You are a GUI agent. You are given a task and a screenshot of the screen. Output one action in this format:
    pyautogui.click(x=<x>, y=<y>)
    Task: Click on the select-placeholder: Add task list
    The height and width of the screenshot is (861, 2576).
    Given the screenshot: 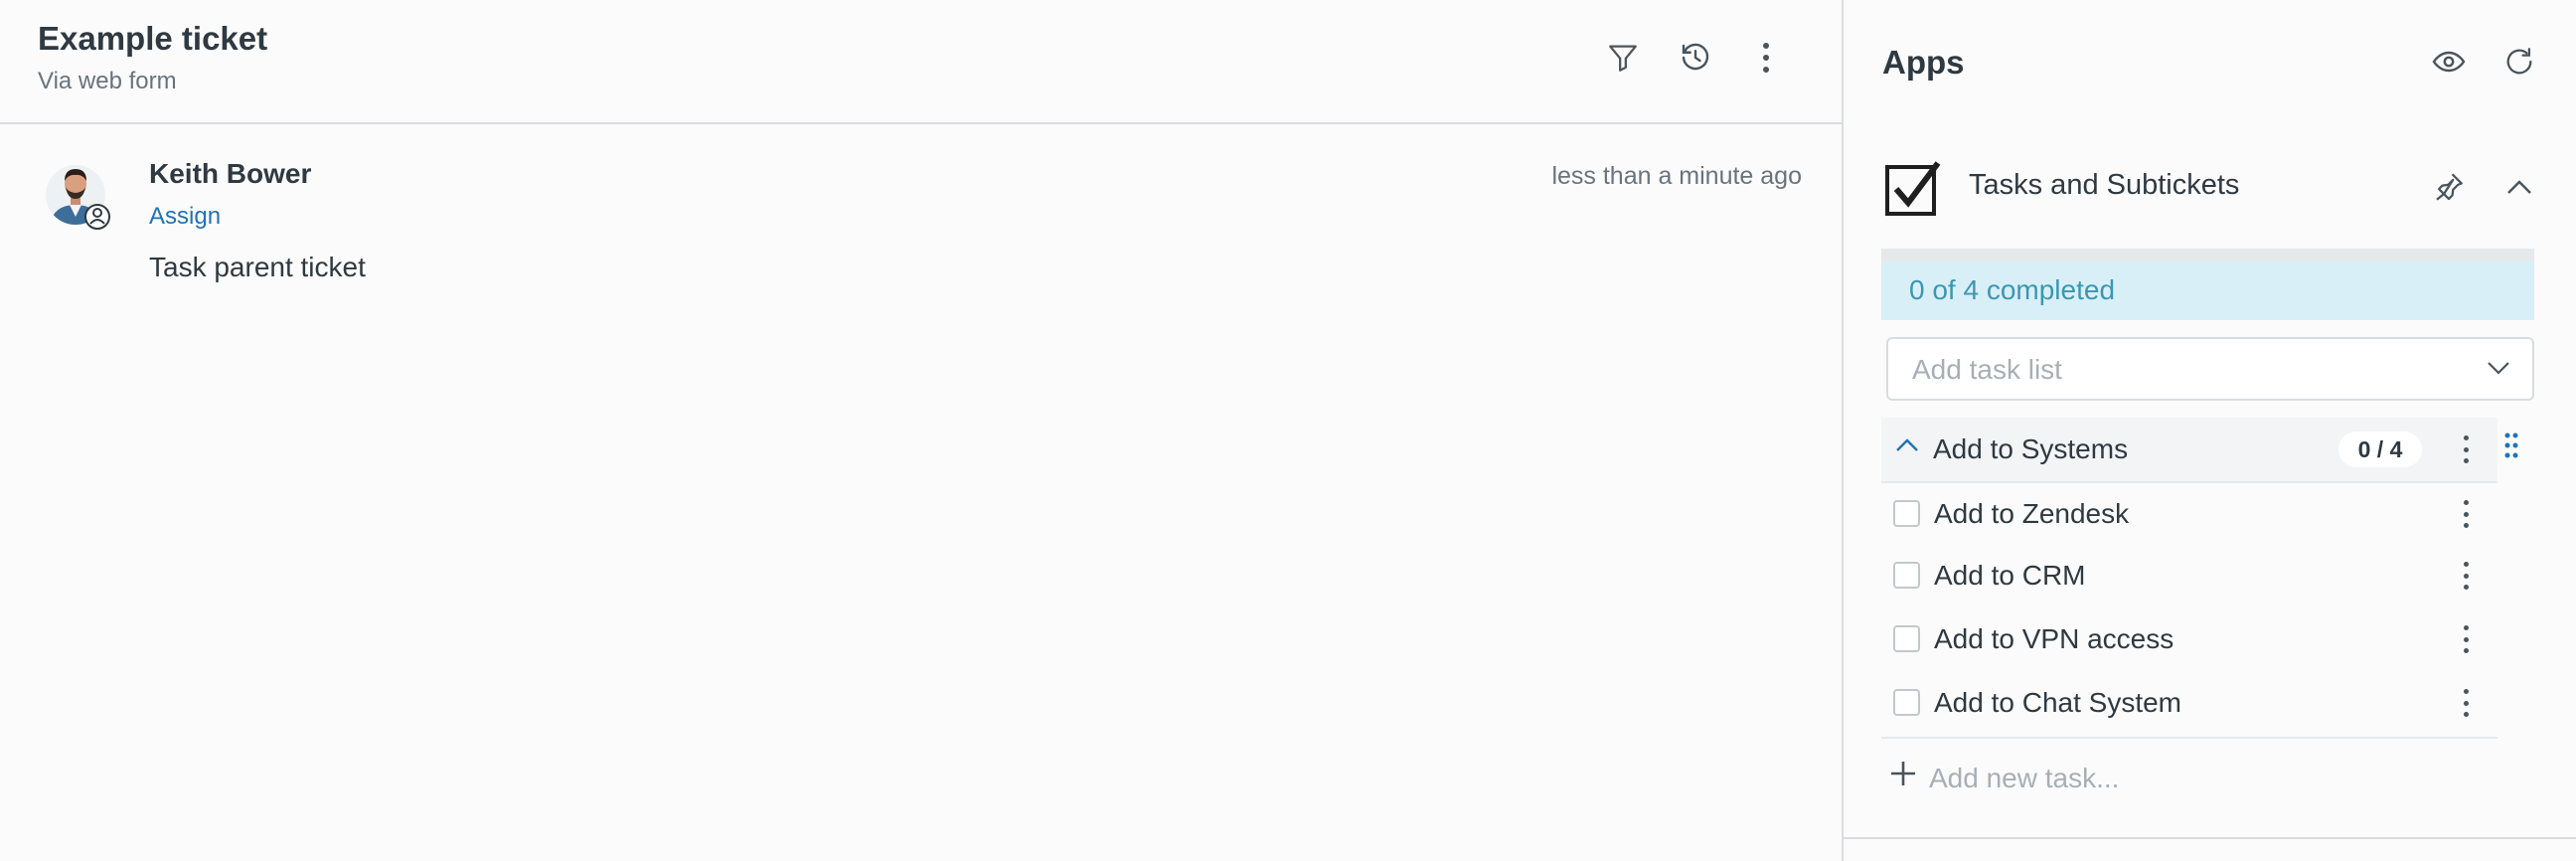 What is the action you would take?
    pyautogui.click(x=1987, y=369)
    